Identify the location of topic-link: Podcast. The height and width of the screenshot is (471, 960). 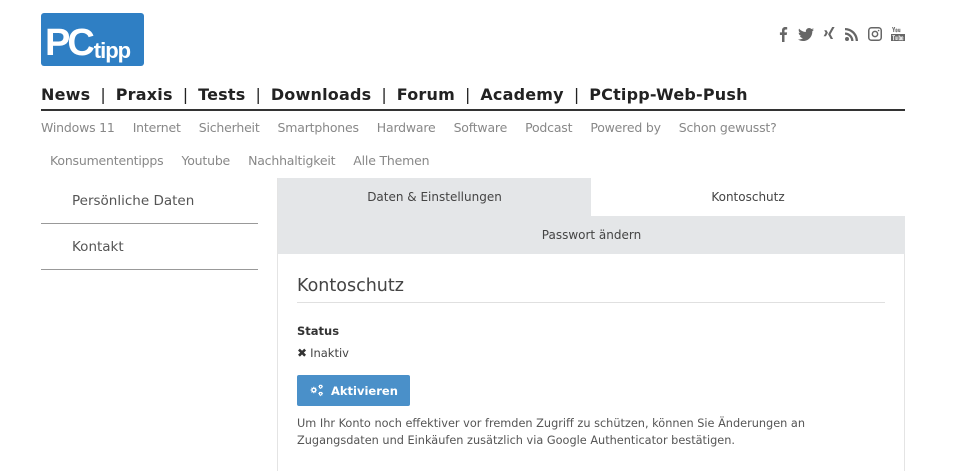
(548, 129).